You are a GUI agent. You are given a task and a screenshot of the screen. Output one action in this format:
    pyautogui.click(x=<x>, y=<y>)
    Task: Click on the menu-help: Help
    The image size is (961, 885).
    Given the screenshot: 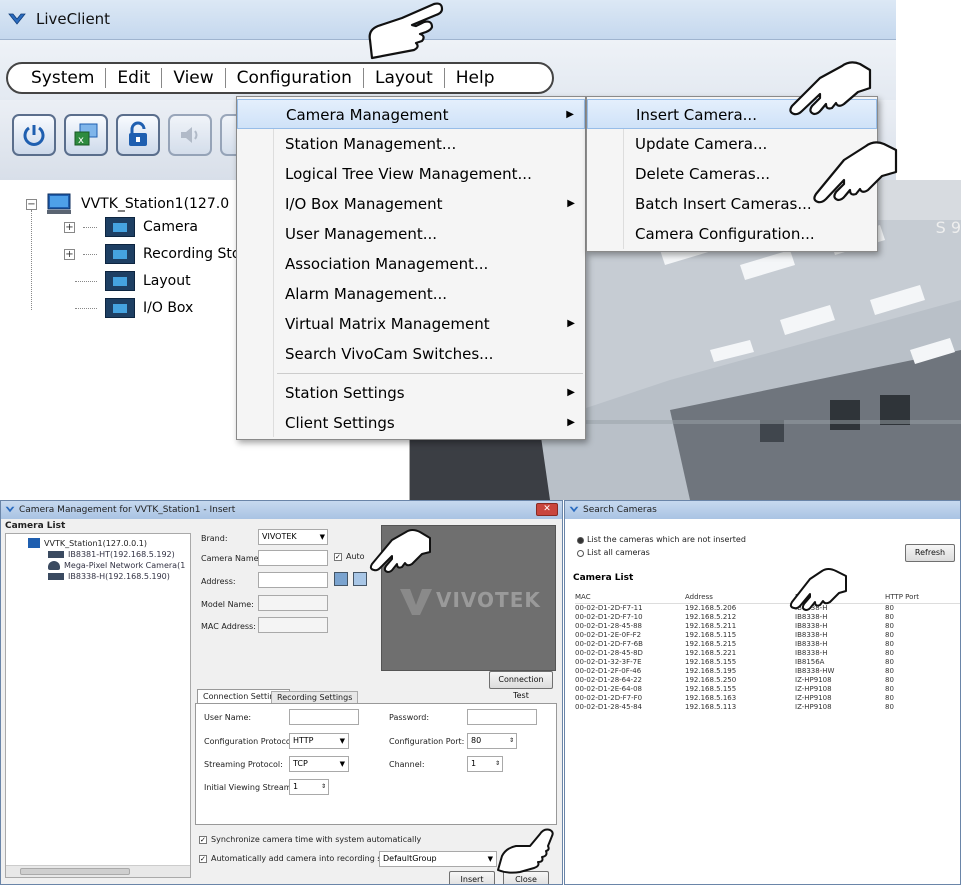 What is the action you would take?
    pyautogui.click(x=475, y=78)
    